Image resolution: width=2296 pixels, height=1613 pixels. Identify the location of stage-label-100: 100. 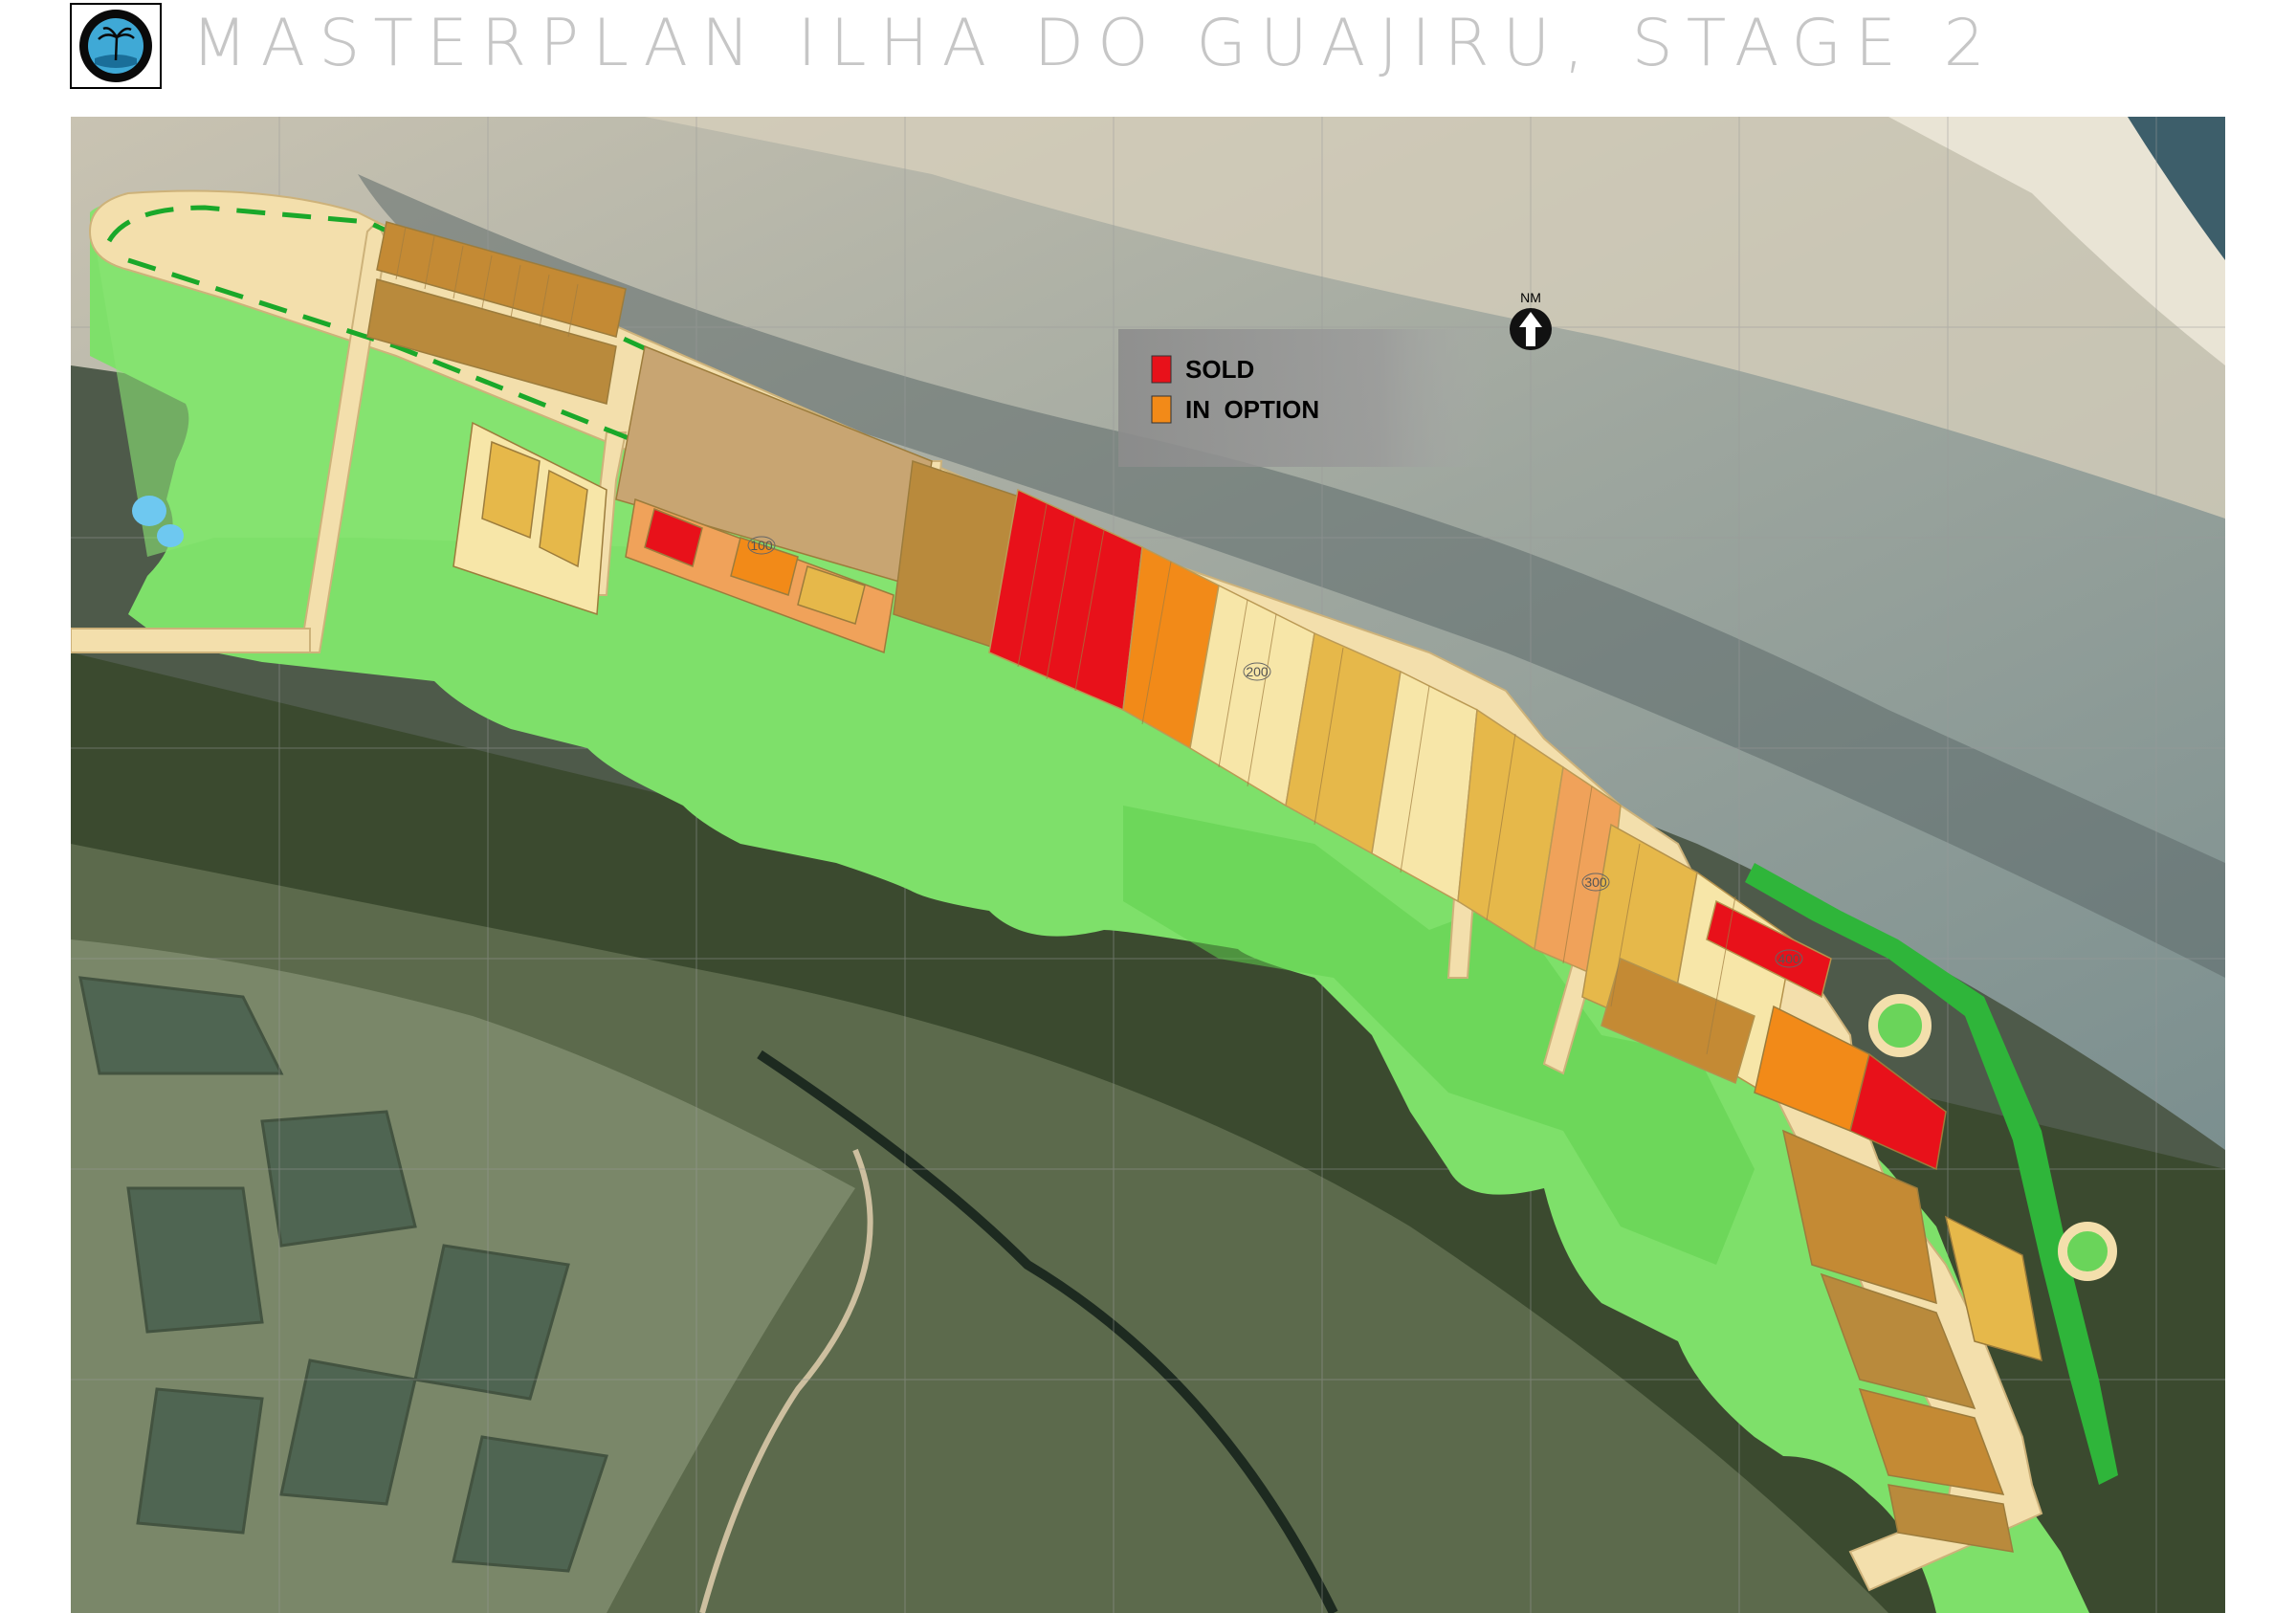
(762, 545).